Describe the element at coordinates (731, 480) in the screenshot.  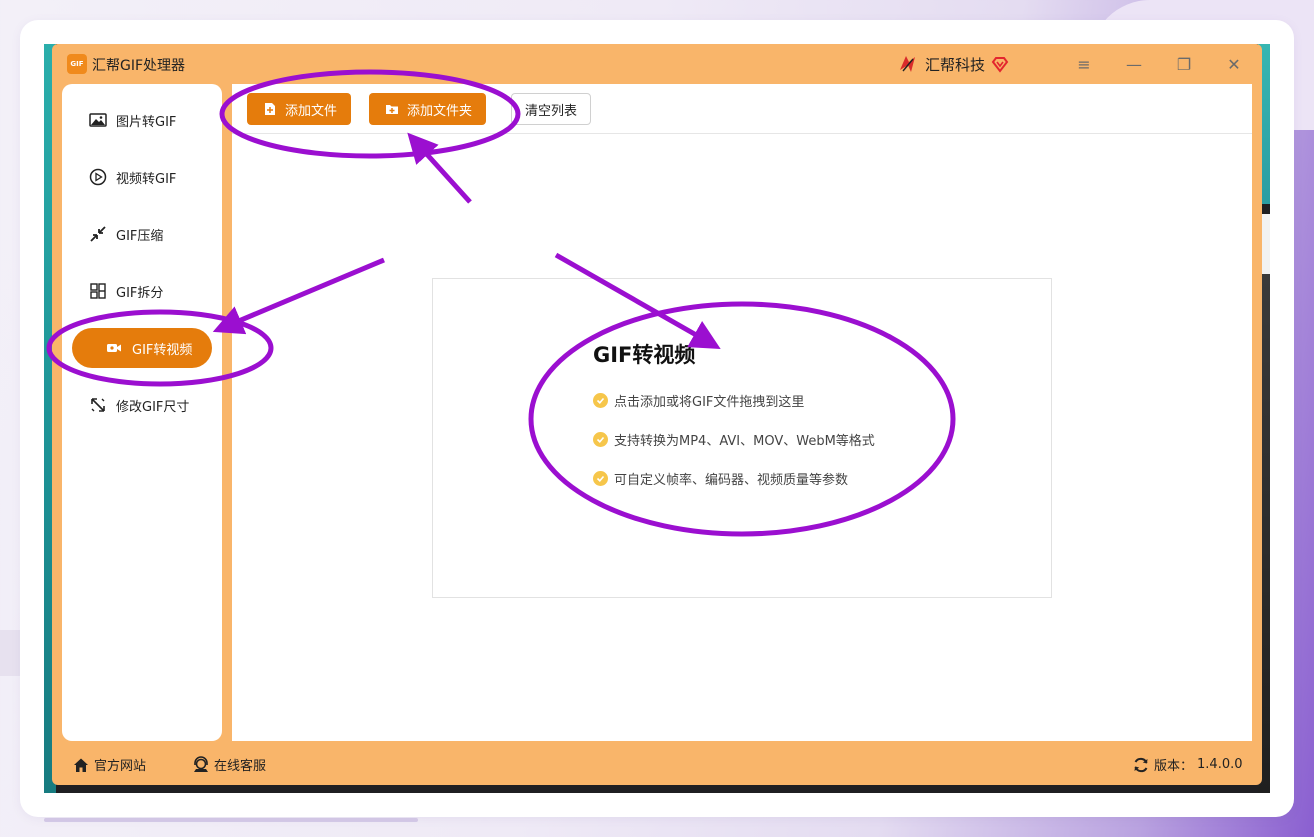
I see `feature-text: 可自定义帧率、编码器、视频质量等参数` at that location.